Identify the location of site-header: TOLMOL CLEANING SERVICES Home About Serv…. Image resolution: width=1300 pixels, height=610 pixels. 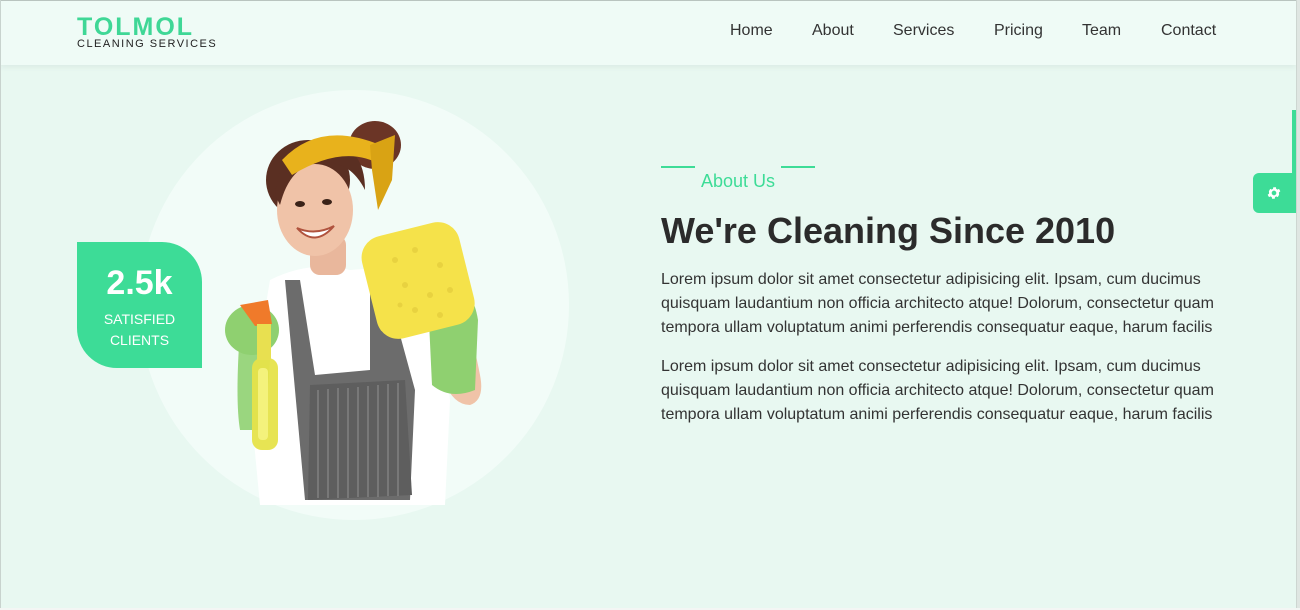
(648, 32).